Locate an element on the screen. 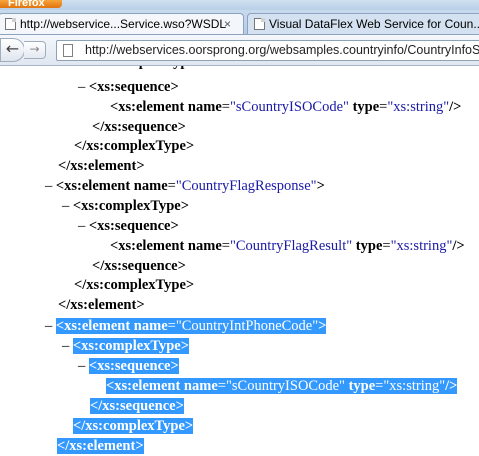 The image size is (479, 456). xml-line-selected: – <xs:sequence> is located at coordinates (128, 366).